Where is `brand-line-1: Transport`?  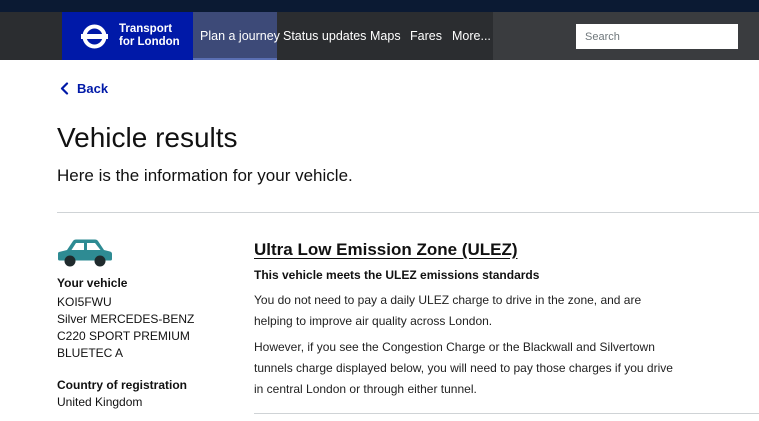
brand-line-1: Transport is located at coordinates (146, 29).